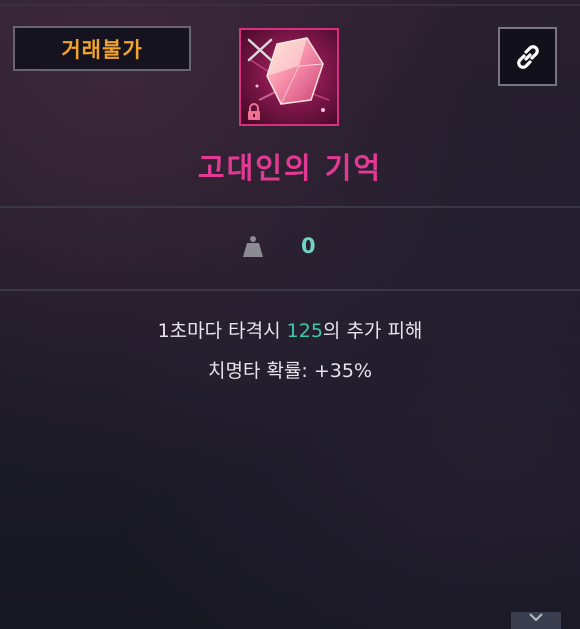 This screenshot has height=629, width=580. What do you see at coordinates (222, 331) in the screenshot?
I see `effect-text-prefix: 1초마다 타격시` at bounding box center [222, 331].